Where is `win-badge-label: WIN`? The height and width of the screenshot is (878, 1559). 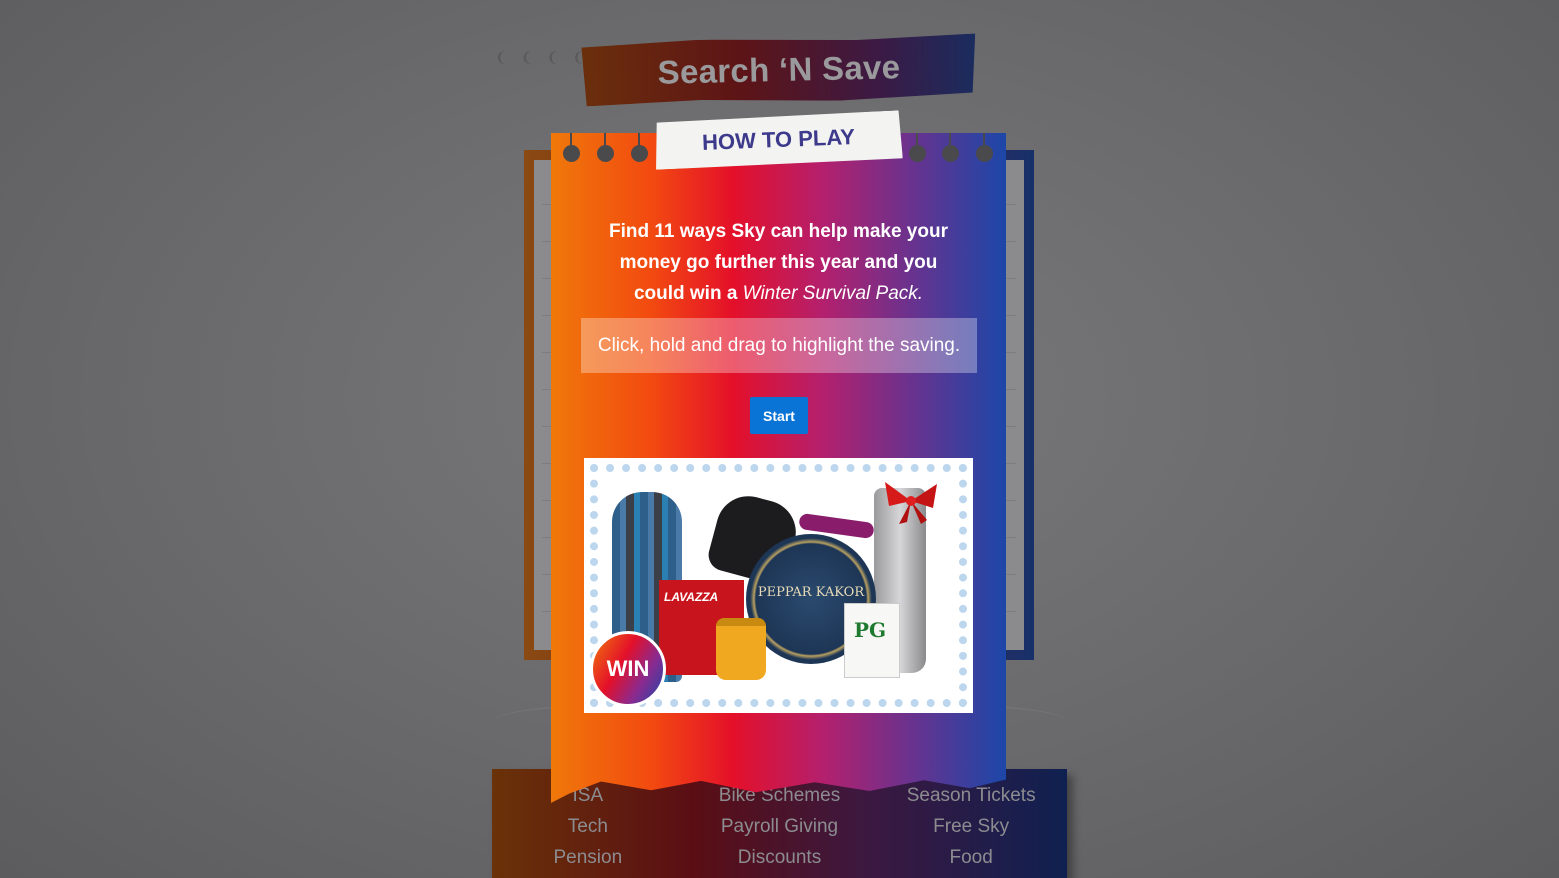 win-badge-label: WIN is located at coordinates (628, 668).